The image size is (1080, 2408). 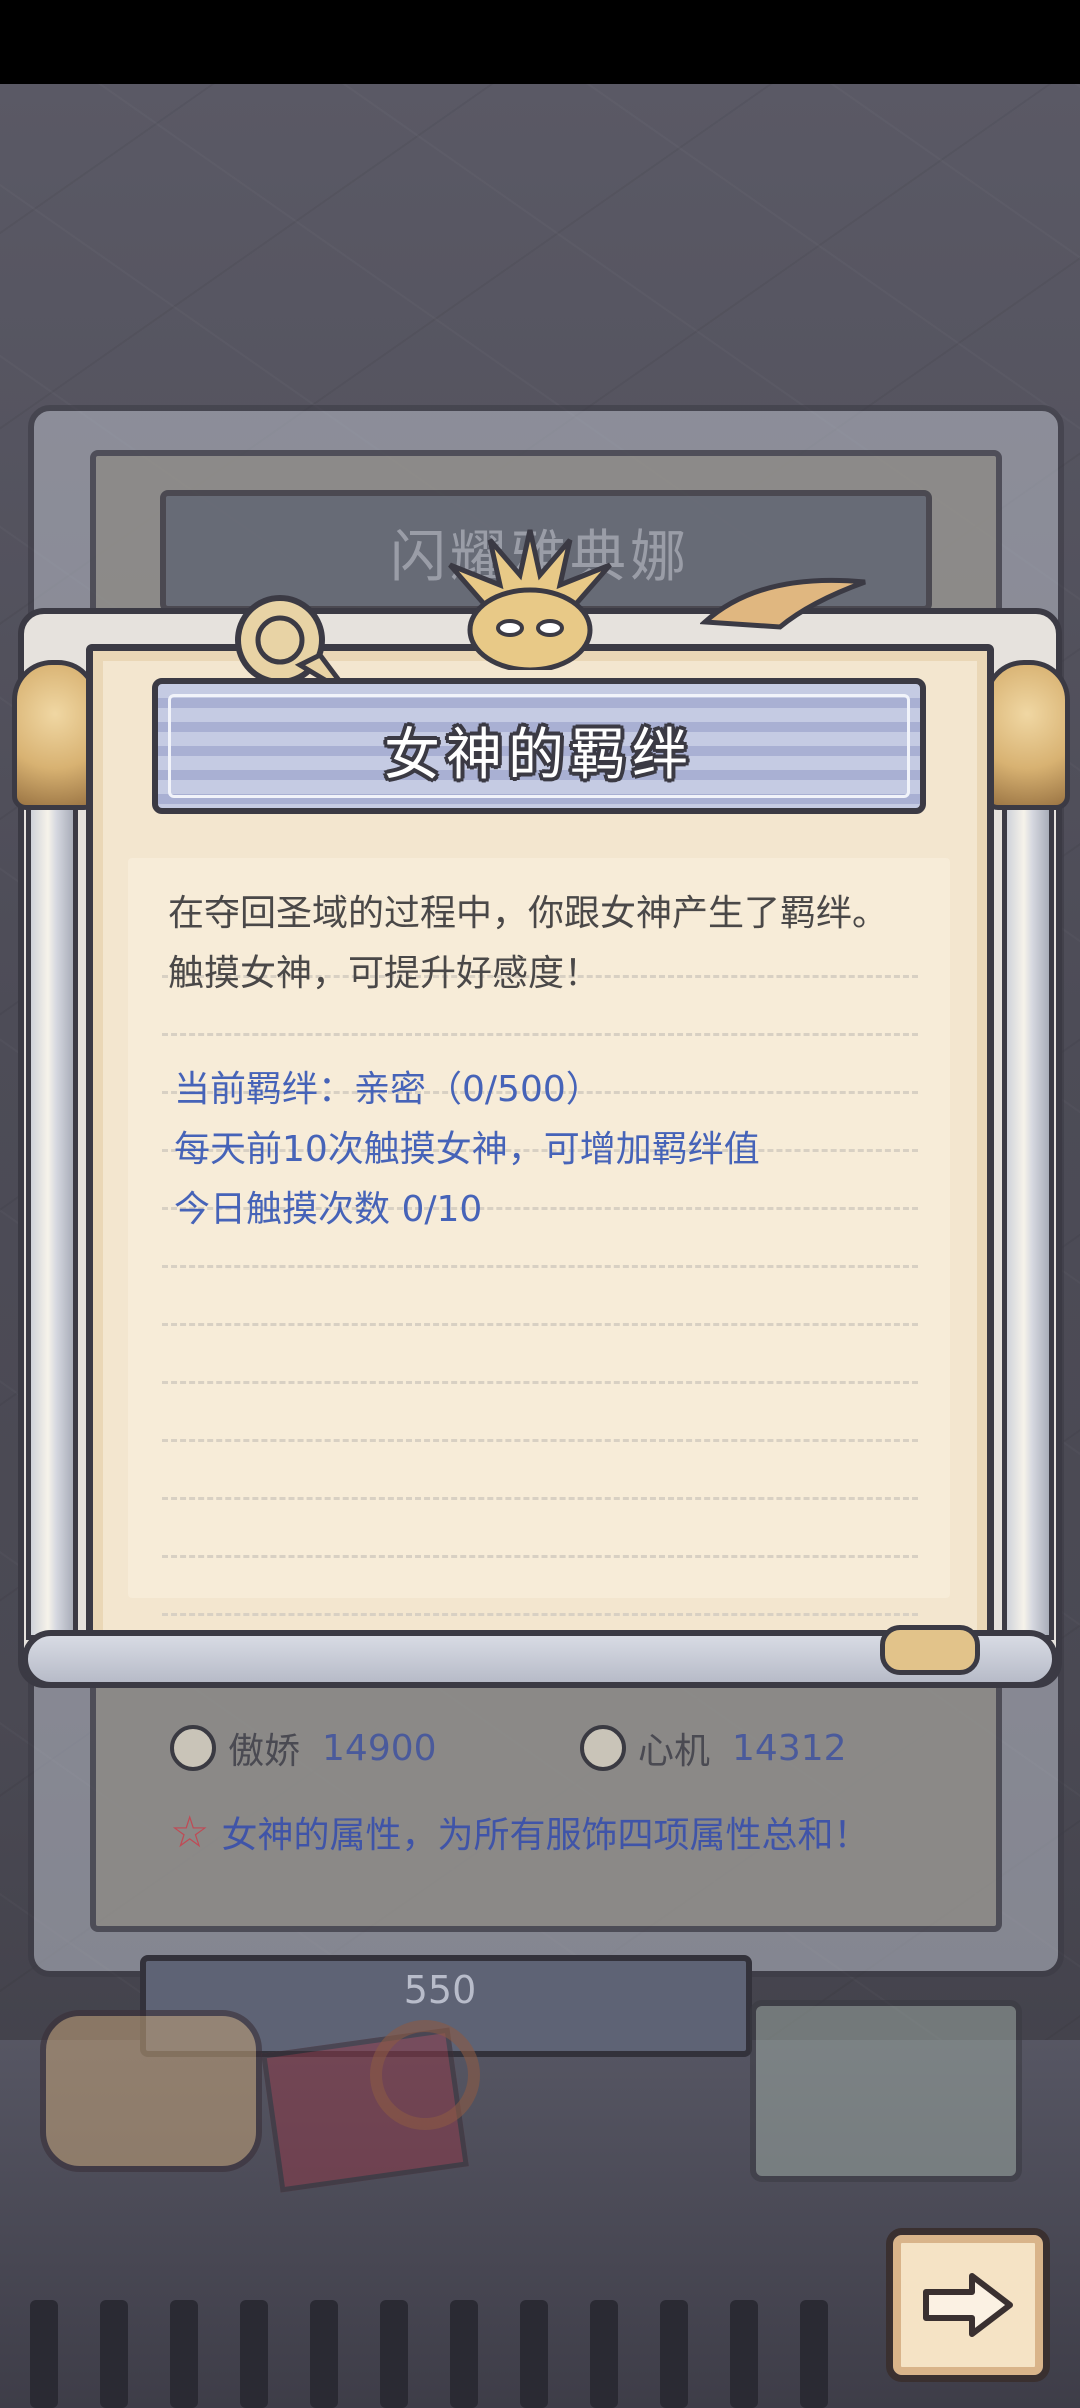 I want to click on bond-status: 当前羁绊：亲密（0/500）, so click(x=388, y=1089).